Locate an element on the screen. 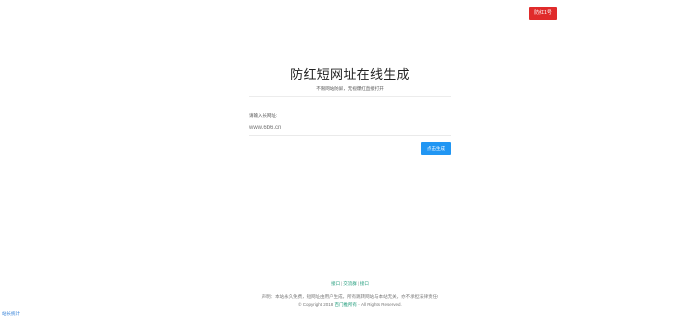 This screenshot has width=700, height=327. copyright-brand: 百门推所有 is located at coordinates (346, 304).